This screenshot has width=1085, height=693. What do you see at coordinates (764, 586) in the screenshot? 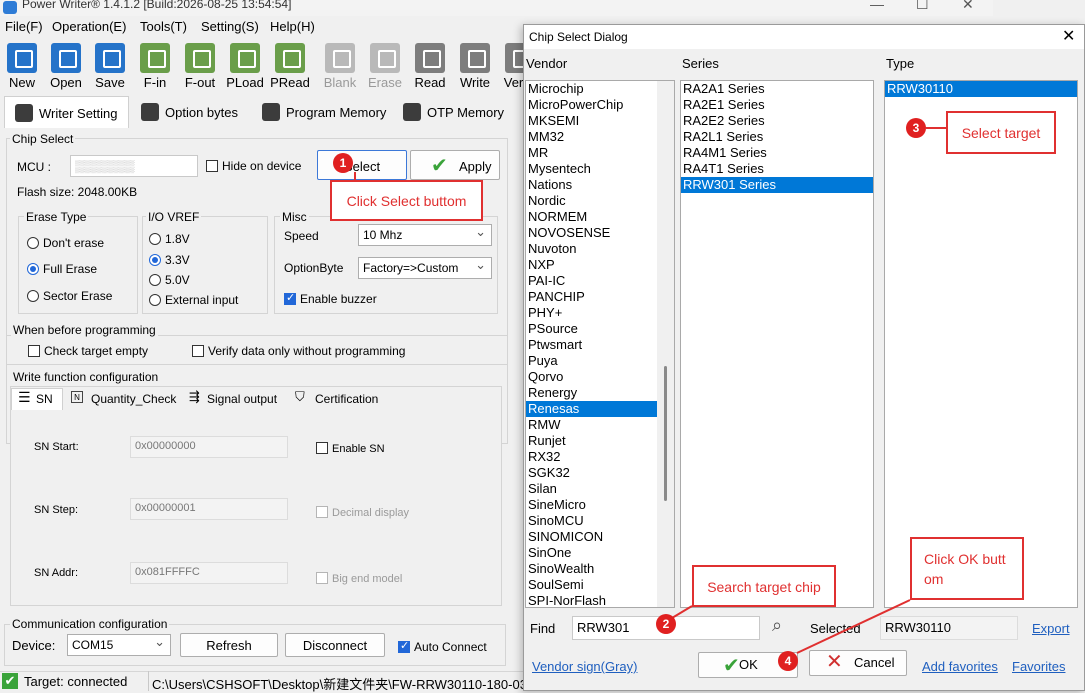
I see `step2-callout: Search target chip` at bounding box center [764, 586].